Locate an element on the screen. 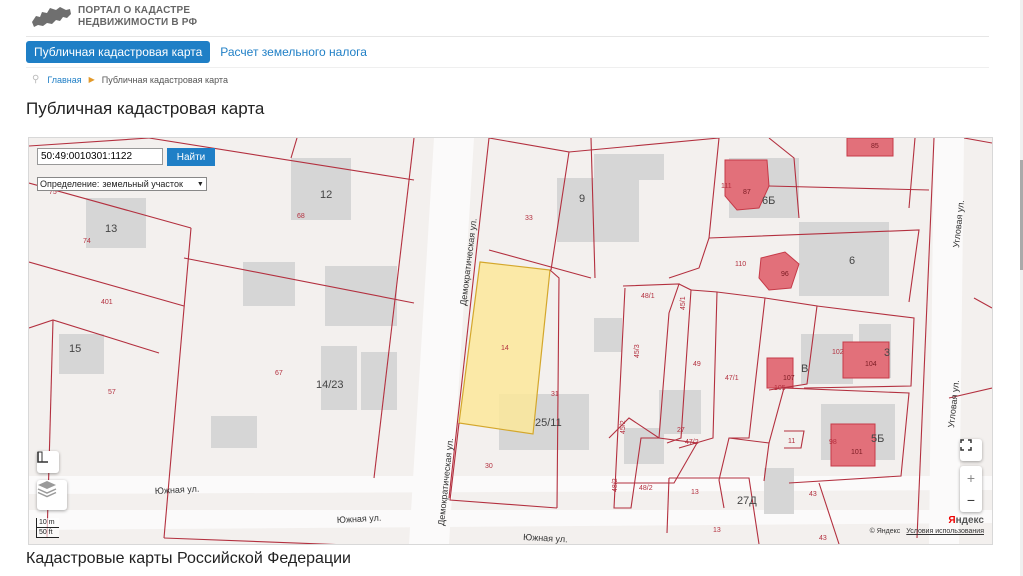 Image resolution: width=1023 pixels, height=576 pixels. cadastral-number-input is located at coordinates (100, 156).